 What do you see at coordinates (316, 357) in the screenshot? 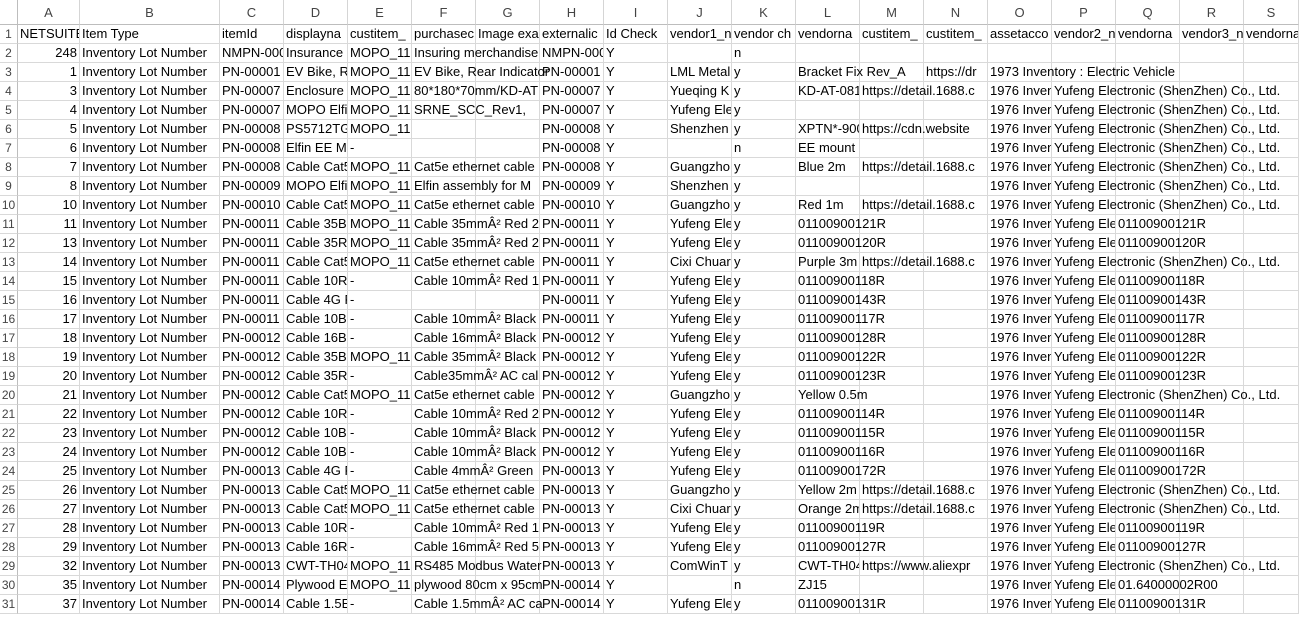
I see `grid-cell: Cable 35B` at bounding box center [316, 357].